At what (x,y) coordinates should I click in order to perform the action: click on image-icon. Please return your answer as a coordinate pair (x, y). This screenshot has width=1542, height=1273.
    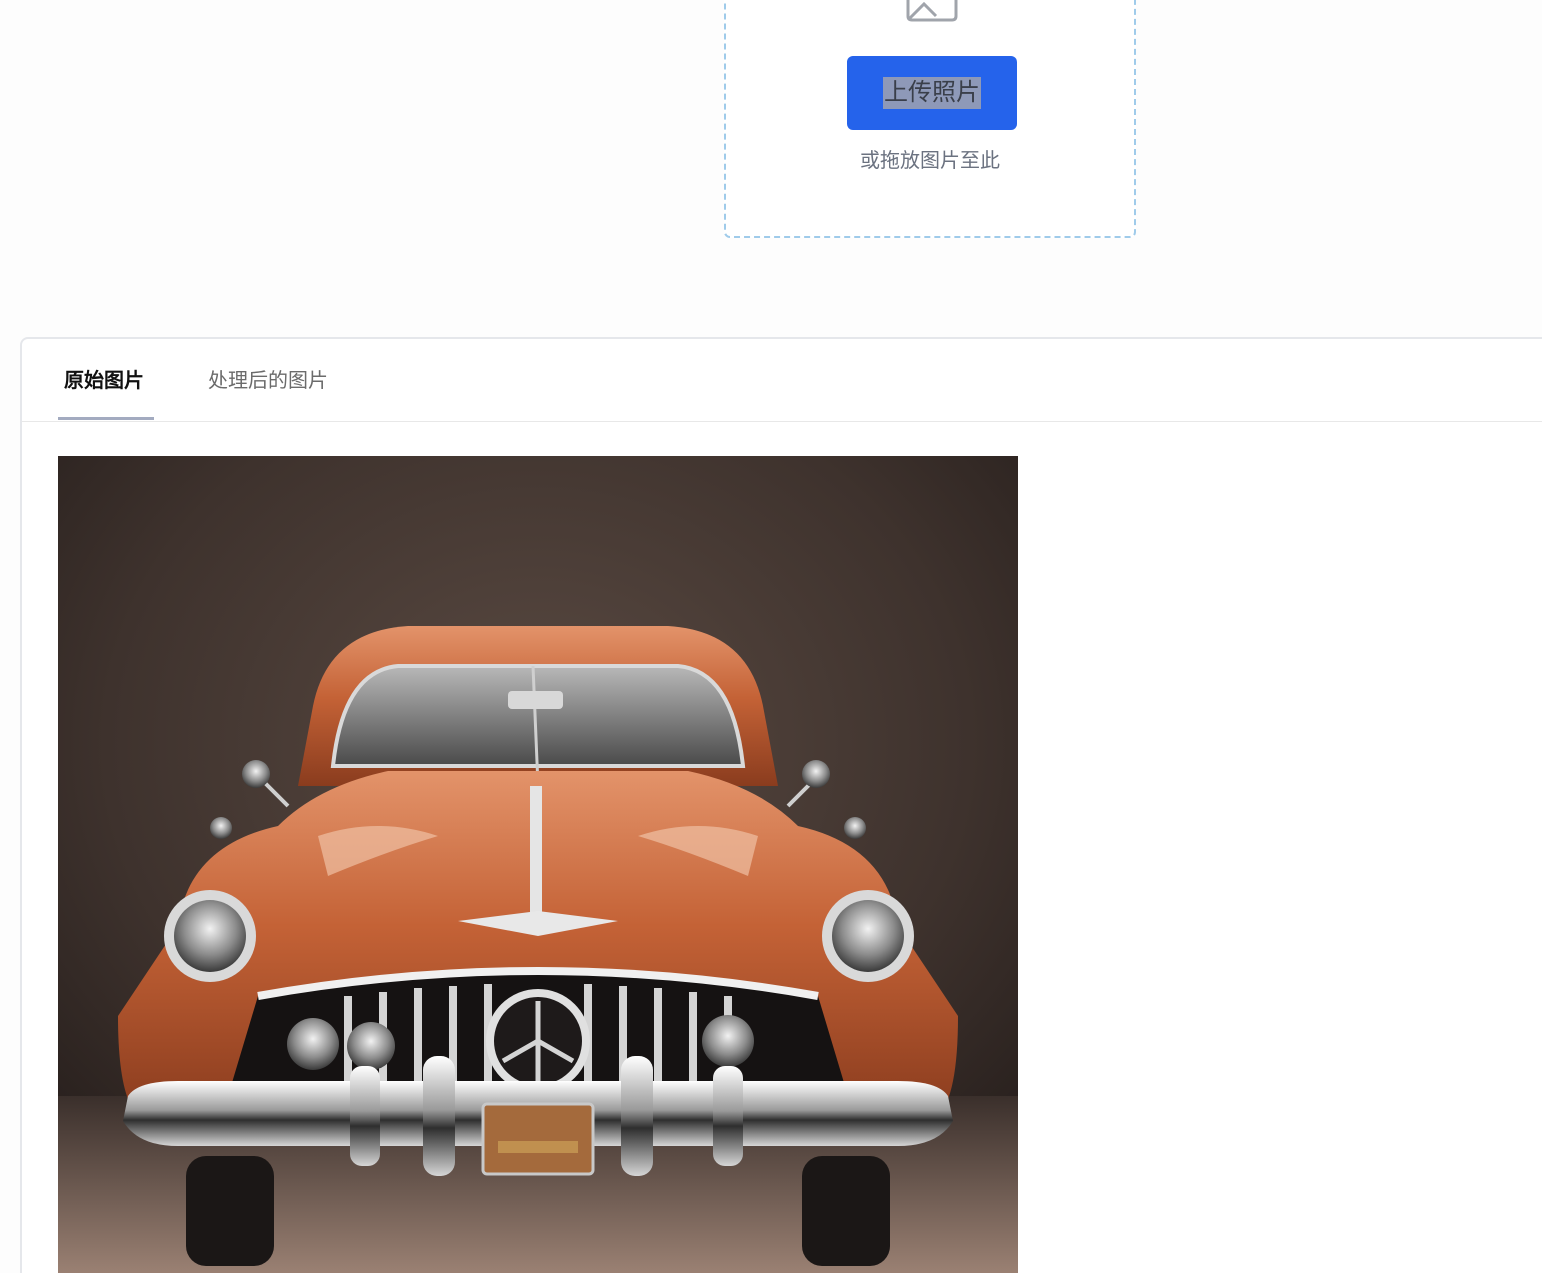
    Looking at the image, I should click on (932, 11).